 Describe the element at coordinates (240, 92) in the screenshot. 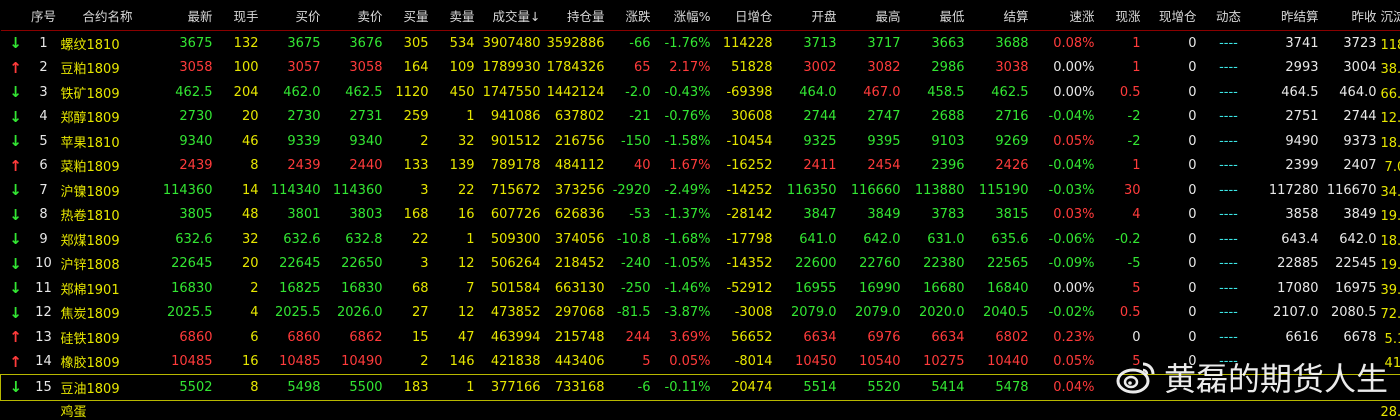

I see `current-hand: 204` at that location.